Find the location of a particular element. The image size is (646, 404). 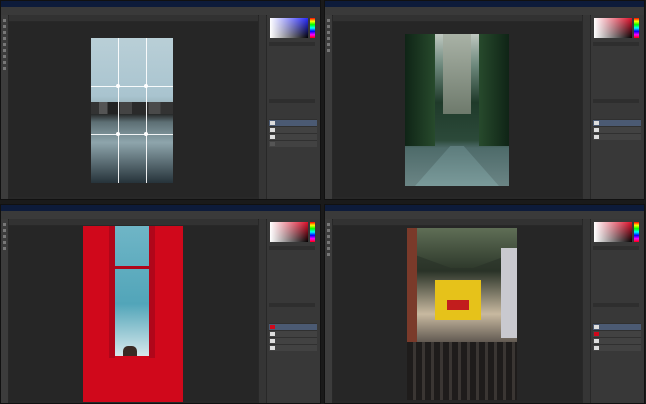

text-tool-icon is located at coordinates (4, 56).